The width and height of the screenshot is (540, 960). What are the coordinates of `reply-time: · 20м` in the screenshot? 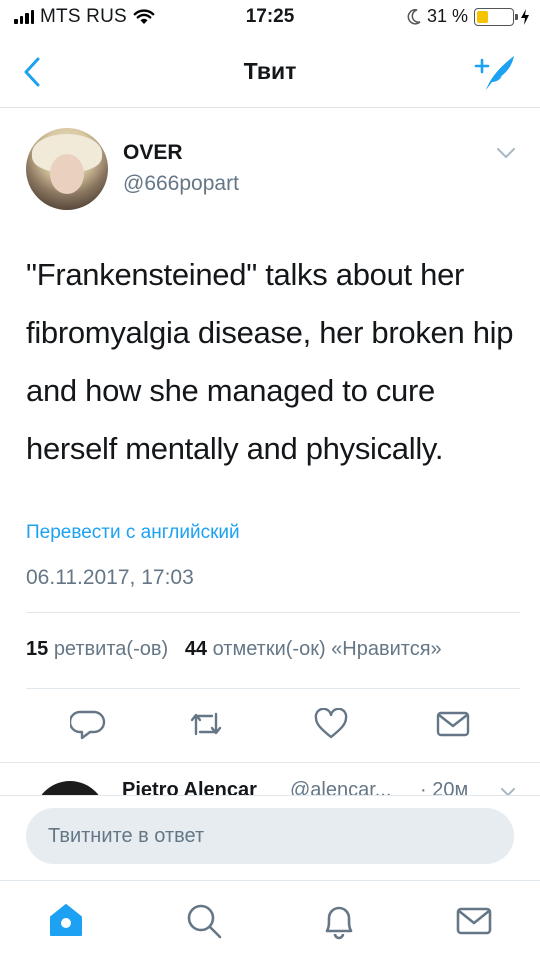 It's located at (444, 787).